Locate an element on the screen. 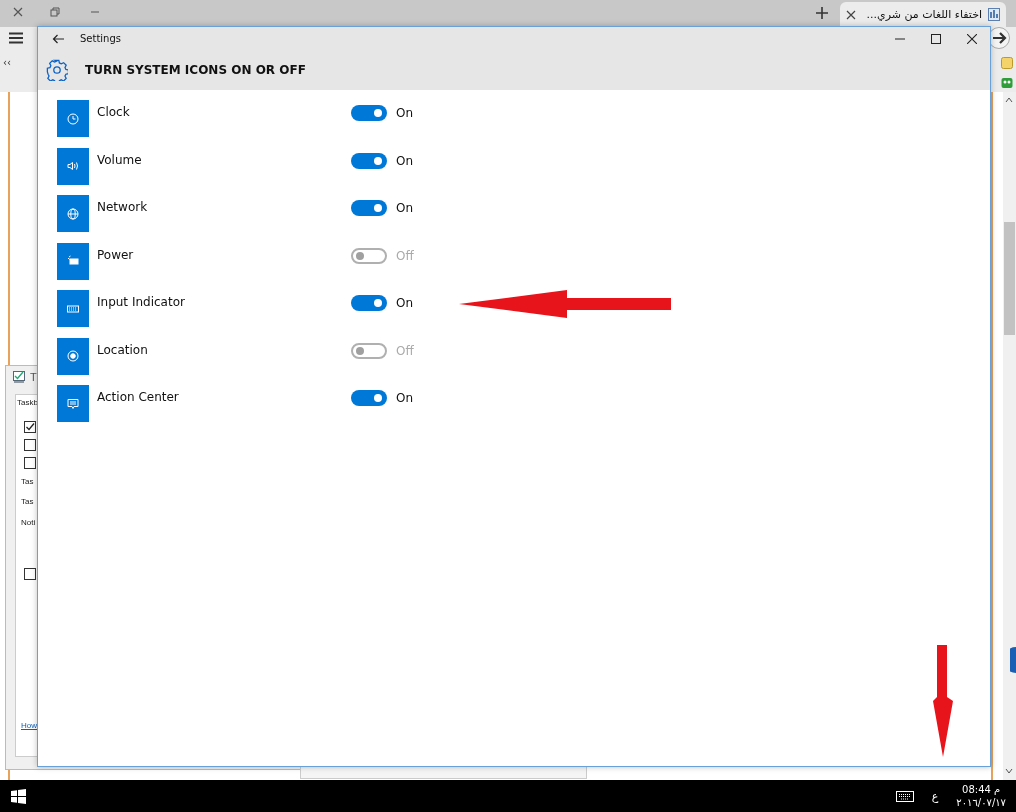 The image size is (1016, 812). scroll-down-icon is located at coordinates (1009, 771).